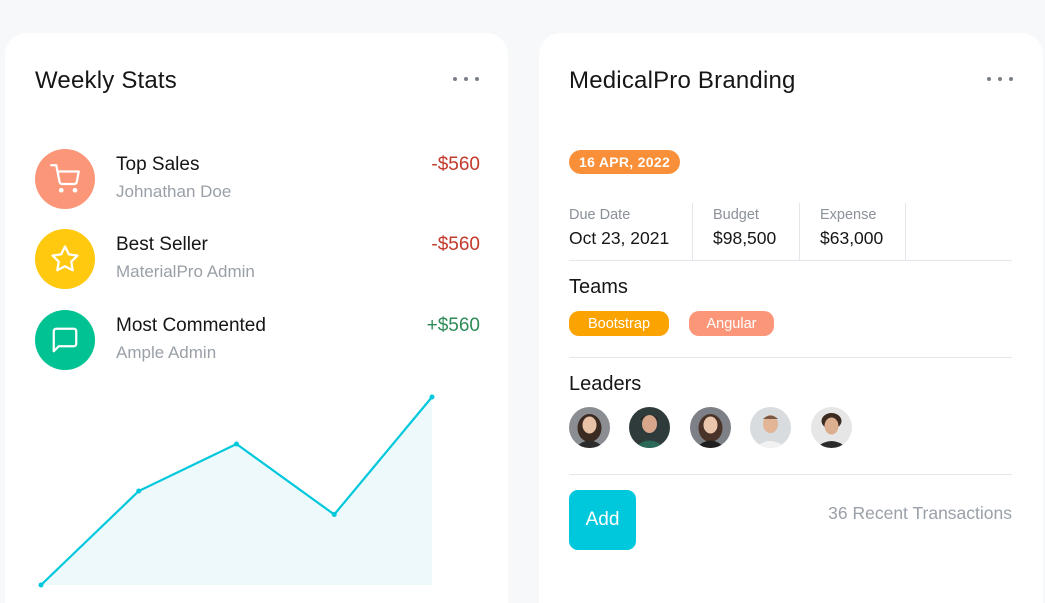 This screenshot has width=1045, height=603. What do you see at coordinates (162, 244) in the screenshot?
I see `stat-title: Best Seller` at bounding box center [162, 244].